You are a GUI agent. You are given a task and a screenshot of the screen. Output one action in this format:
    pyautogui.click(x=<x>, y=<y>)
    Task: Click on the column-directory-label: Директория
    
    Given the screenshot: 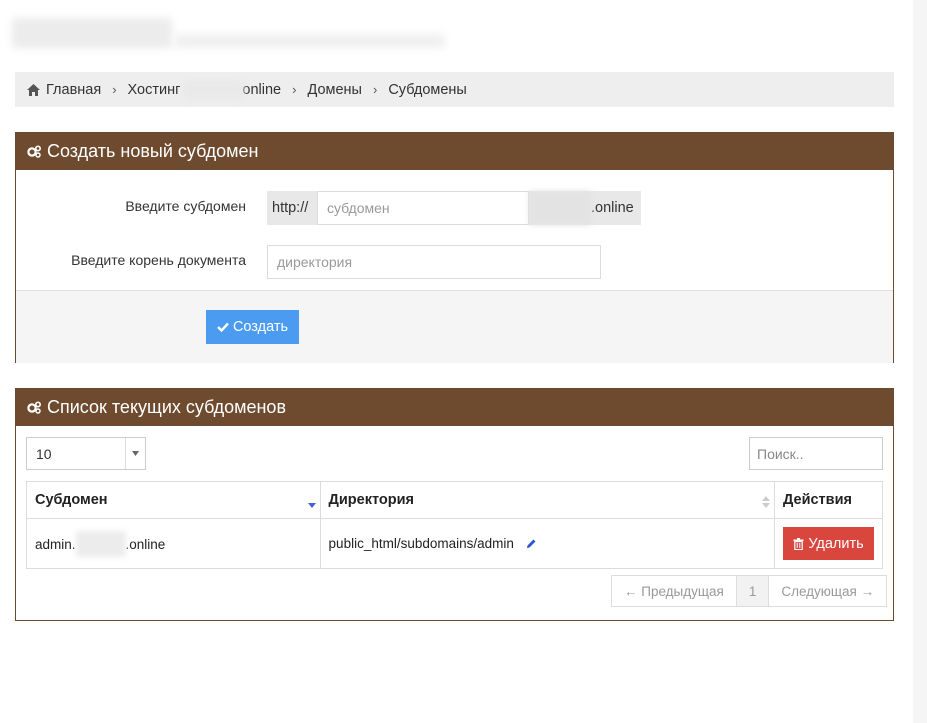 What is the action you would take?
    pyautogui.click(x=371, y=500)
    